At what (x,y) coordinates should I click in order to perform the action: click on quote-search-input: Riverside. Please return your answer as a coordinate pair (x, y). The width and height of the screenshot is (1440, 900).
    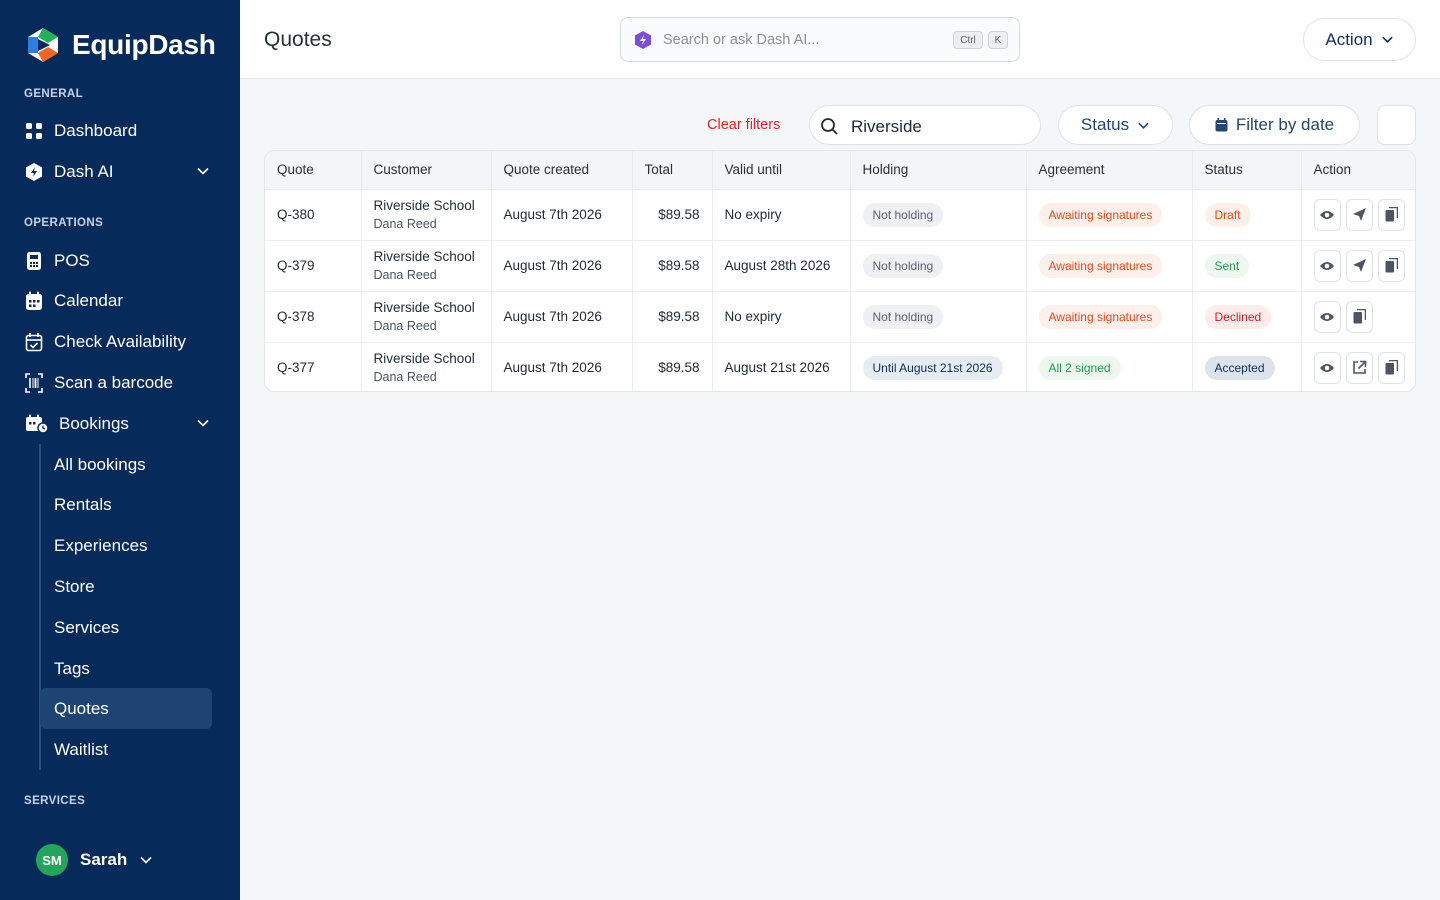
    Looking at the image, I should click on (925, 125).